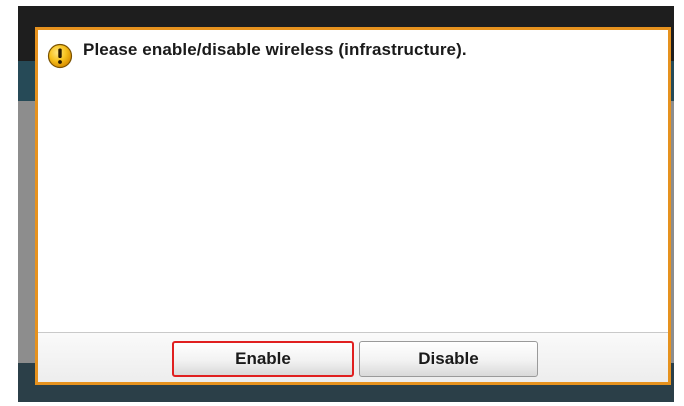 Image resolution: width=684 pixels, height=406 pixels. What do you see at coordinates (60, 56) in the screenshot?
I see `warning-icon` at bounding box center [60, 56].